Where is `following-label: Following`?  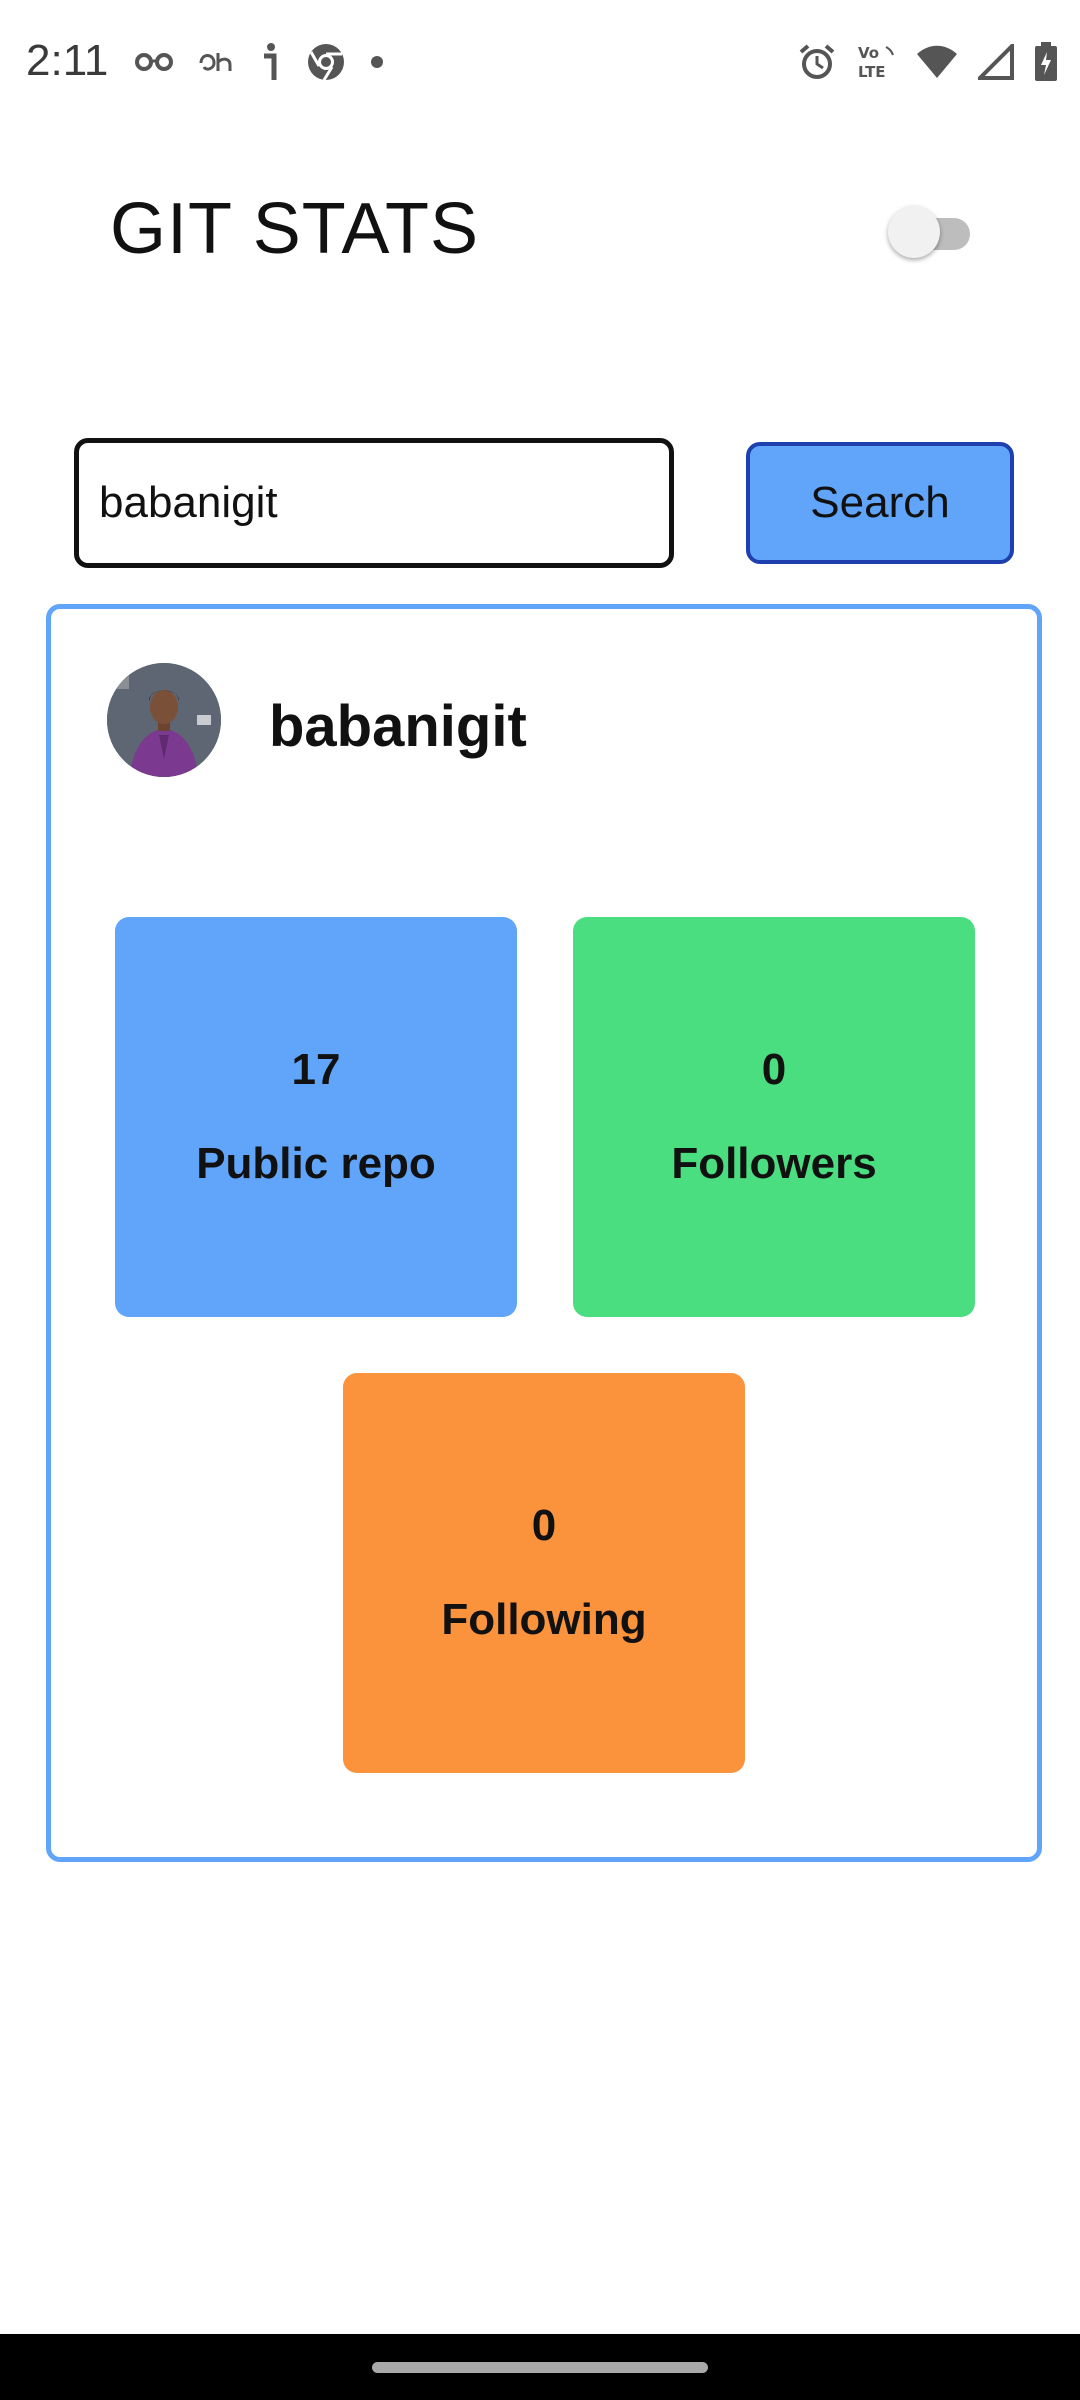
following-label: Following is located at coordinates (544, 1619).